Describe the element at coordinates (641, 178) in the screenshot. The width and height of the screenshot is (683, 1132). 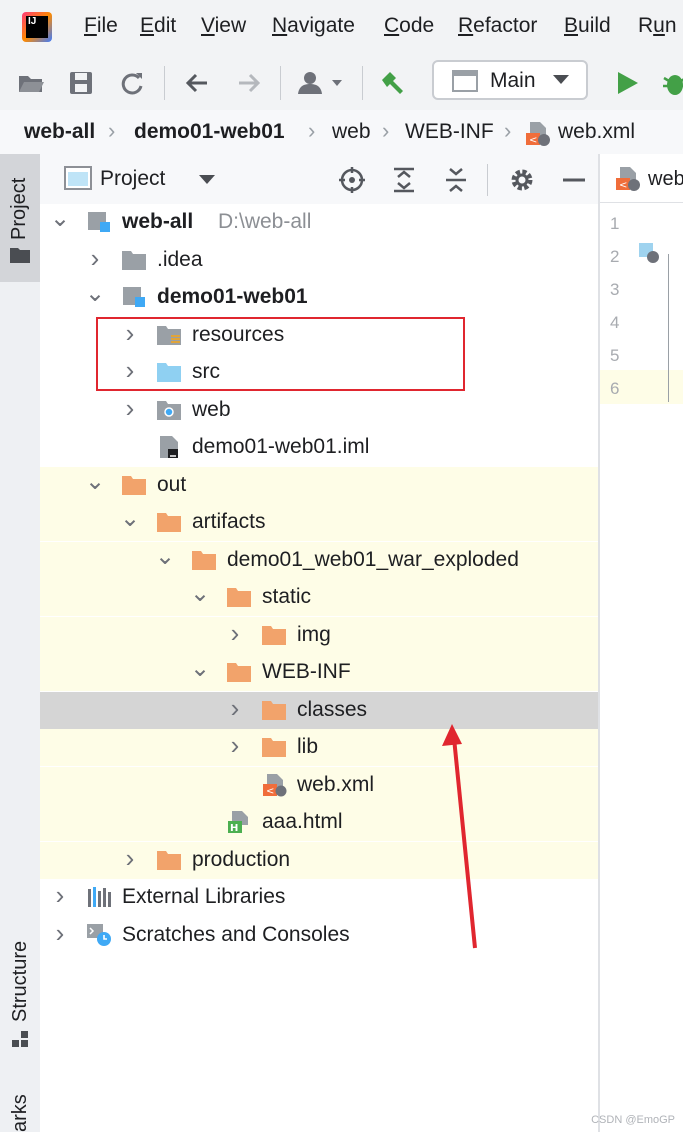
I see `editor-tab: < web` at that location.